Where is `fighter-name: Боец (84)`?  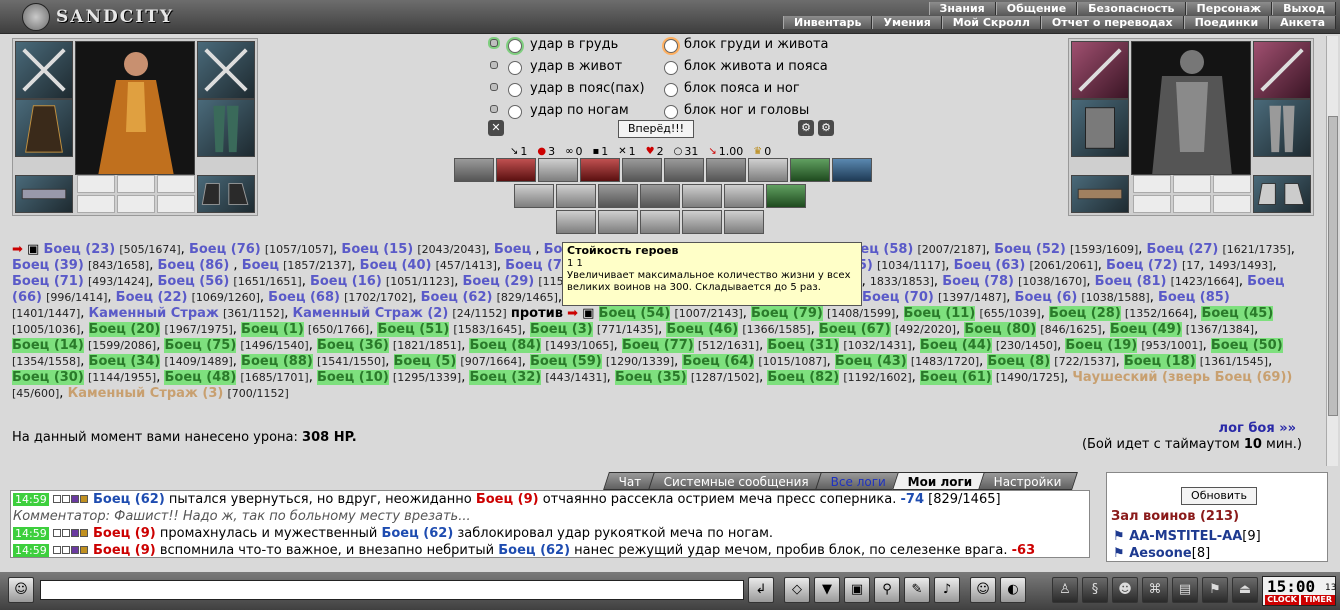 fighter-name: Боец (84) is located at coordinates (505, 345).